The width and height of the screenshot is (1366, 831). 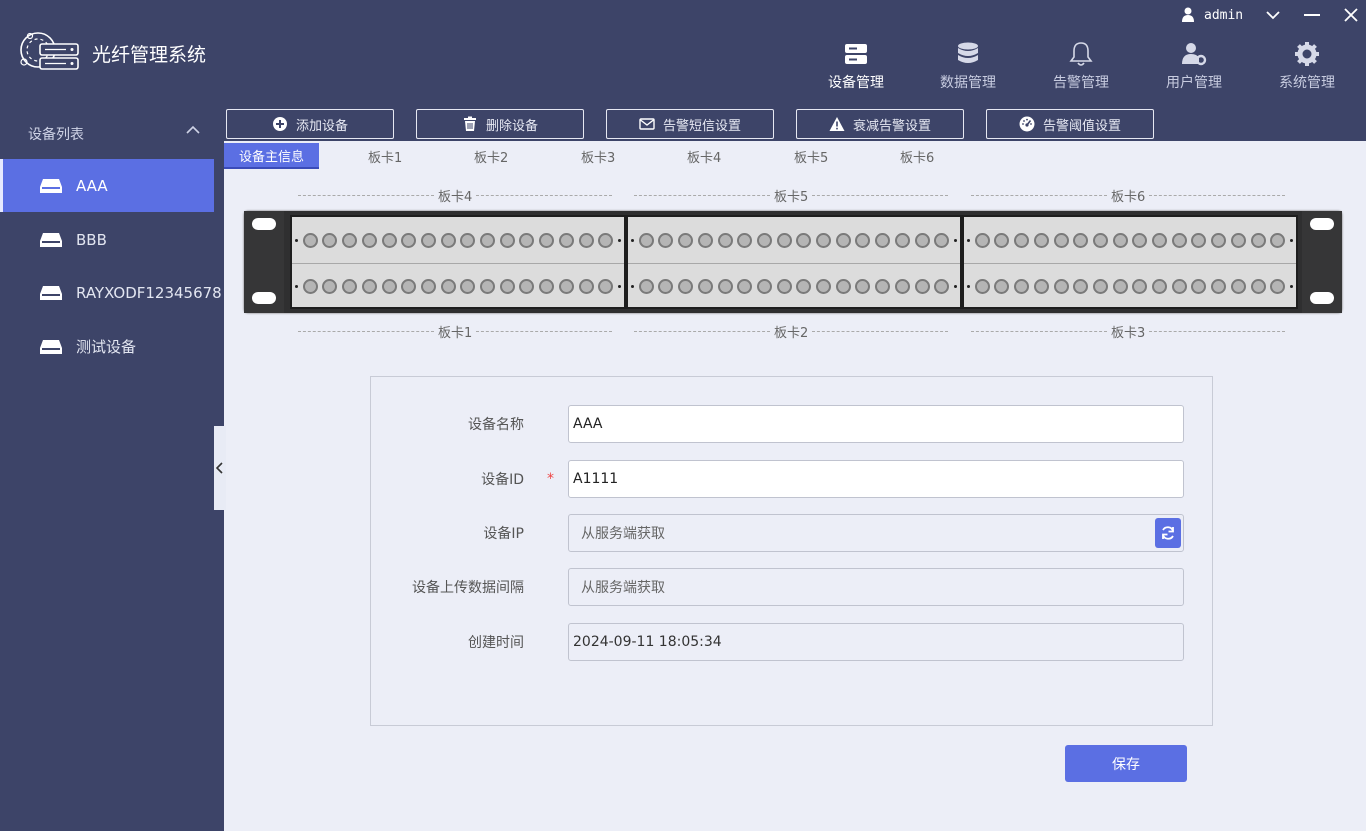 I want to click on close-button, so click(x=1351, y=15).